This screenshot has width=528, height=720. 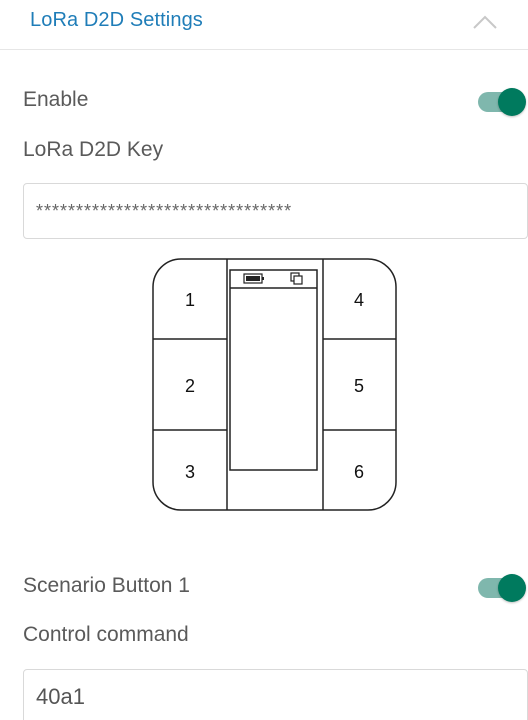 I want to click on control-command-label: Control command, so click(x=106, y=634).